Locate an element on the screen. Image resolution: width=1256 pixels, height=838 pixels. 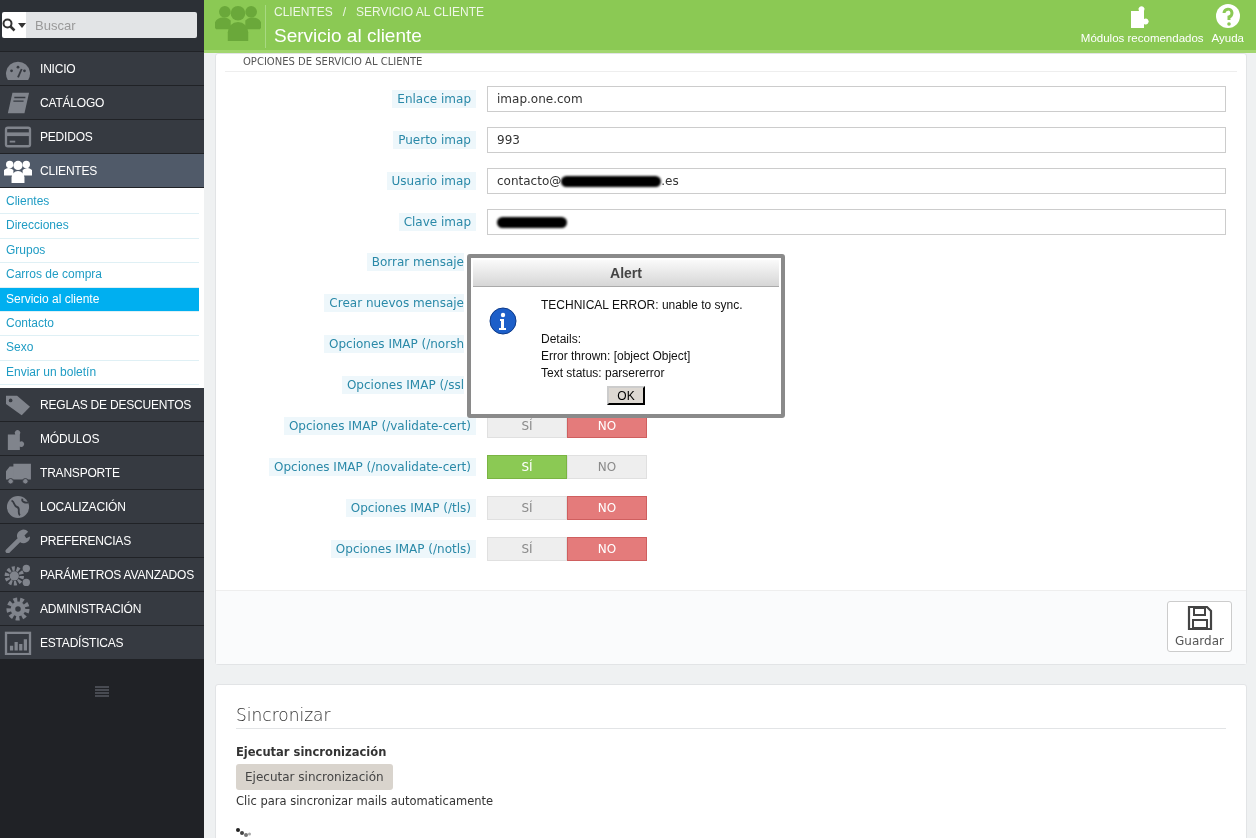
field-label: Crear nuevos mensaje is located at coordinates (394, 303).